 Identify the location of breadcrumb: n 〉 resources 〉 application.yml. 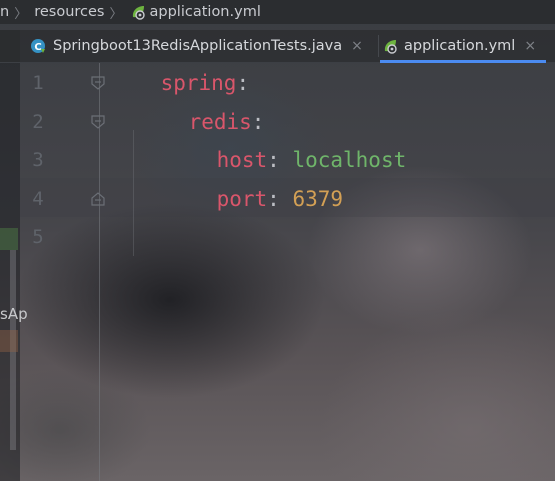
(277, 12).